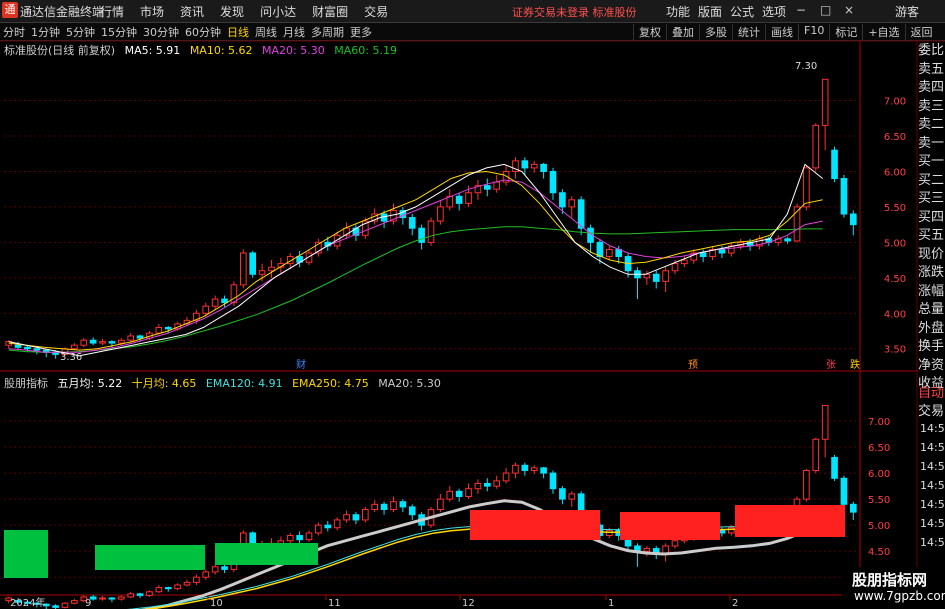 Image resolution: width=945 pixels, height=609 pixels. Describe the element at coordinates (895, 137) in the screenshot. I see `price-tick-label: 6.50` at that location.